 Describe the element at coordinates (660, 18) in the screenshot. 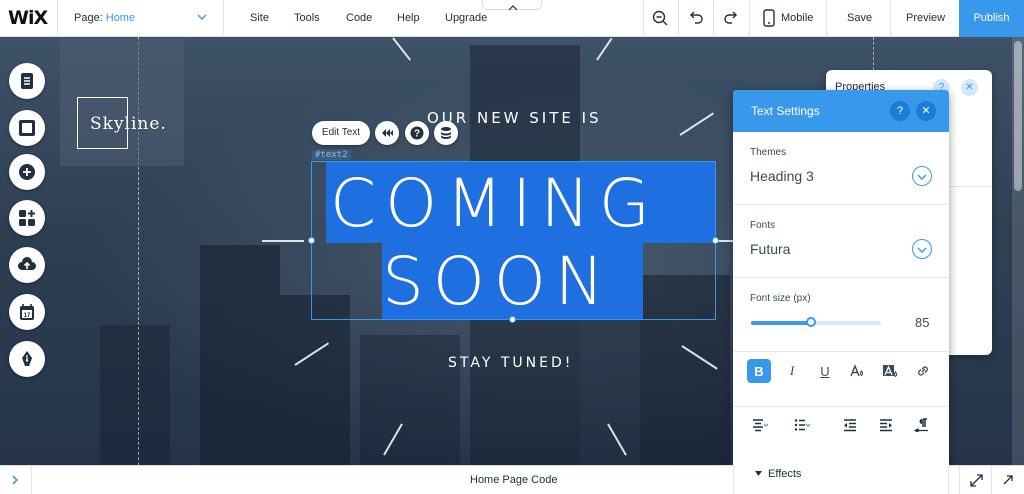

I see `zoom-icon` at that location.